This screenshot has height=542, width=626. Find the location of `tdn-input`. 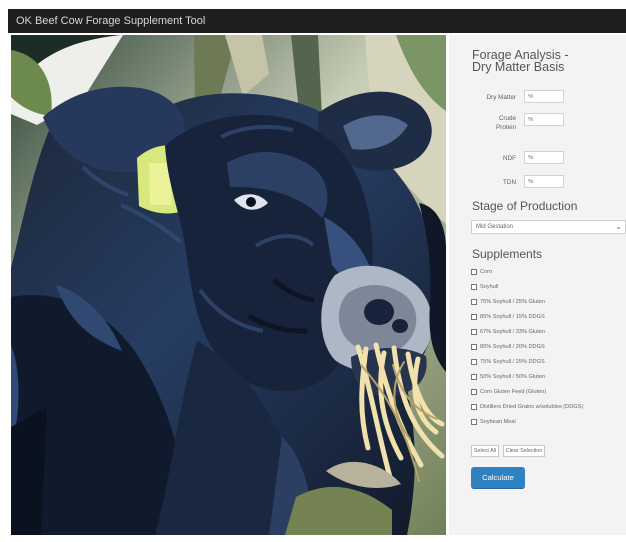

tdn-input is located at coordinates (544, 181).